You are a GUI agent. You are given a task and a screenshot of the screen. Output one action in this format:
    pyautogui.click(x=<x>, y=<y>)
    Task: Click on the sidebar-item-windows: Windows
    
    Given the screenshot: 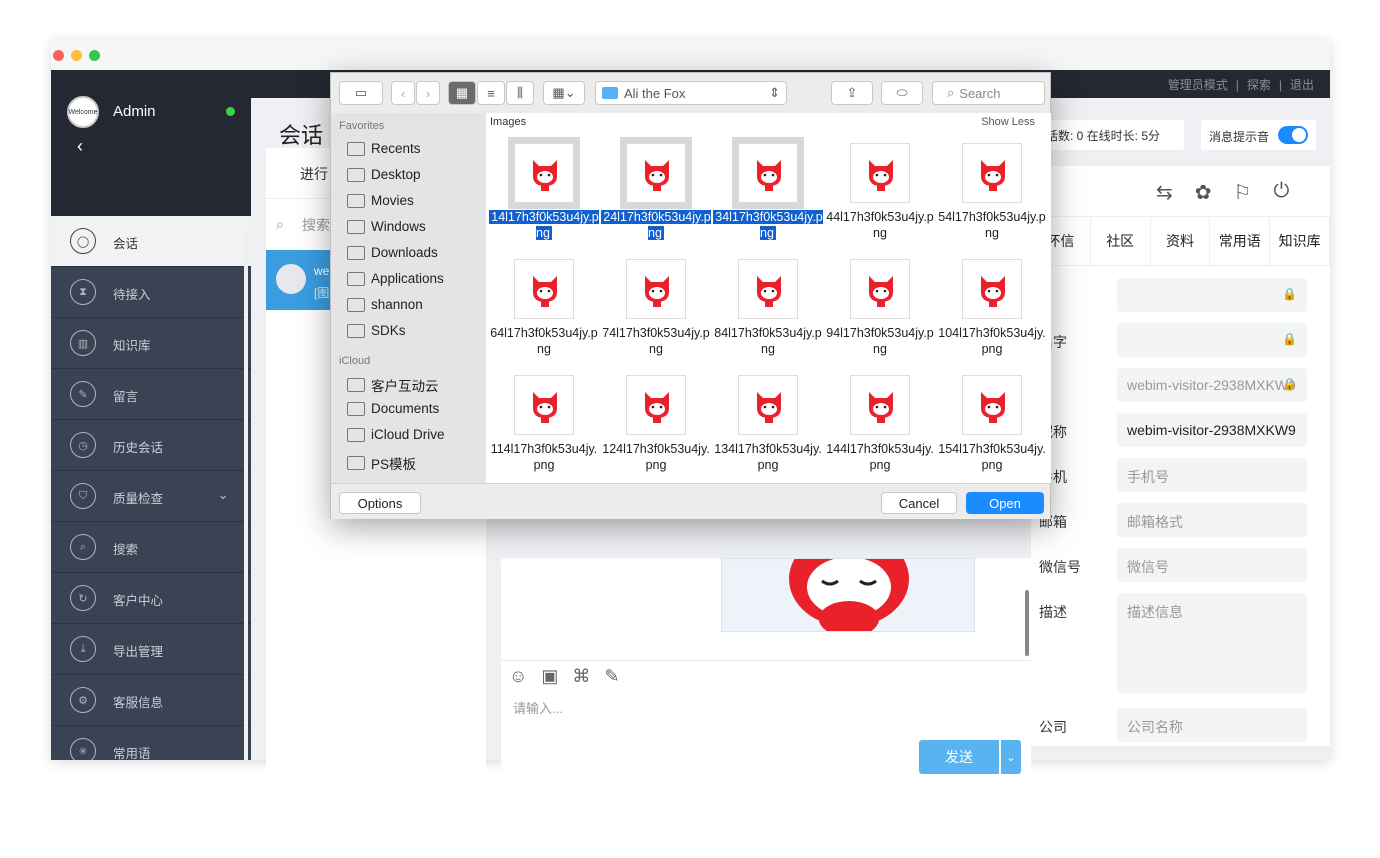 What is the action you would take?
    pyautogui.click(x=386, y=226)
    